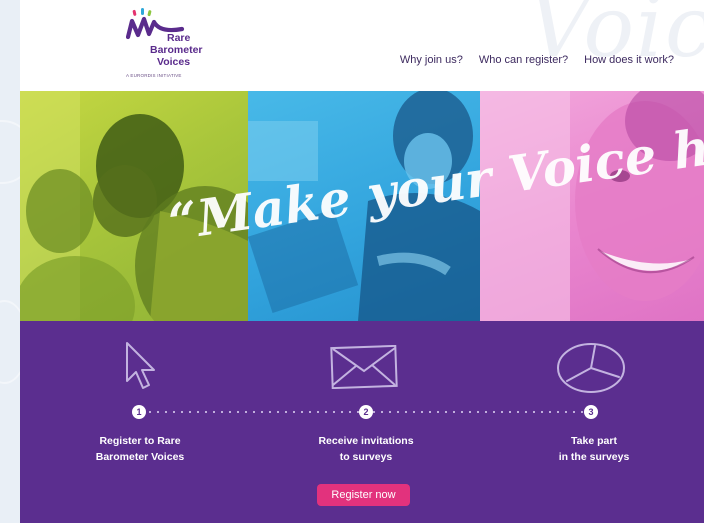 The width and height of the screenshot is (704, 523). Describe the element at coordinates (134, 206) in the screenshot. I see `hero-photo-mother-child` at that location.